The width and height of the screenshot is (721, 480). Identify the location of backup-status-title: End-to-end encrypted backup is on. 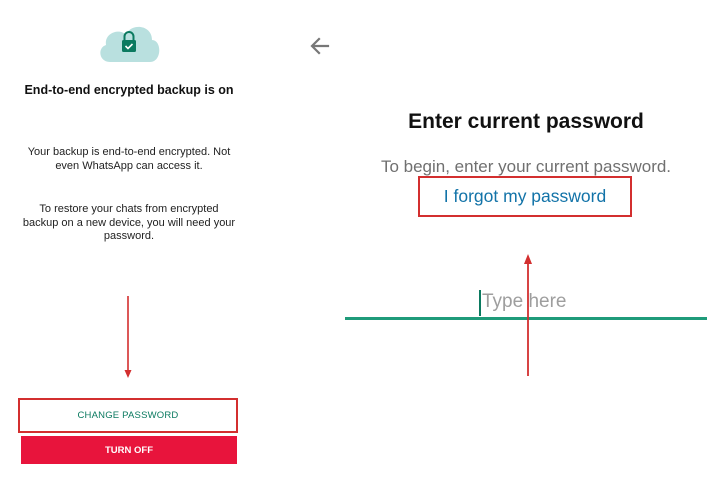
(129, 90).